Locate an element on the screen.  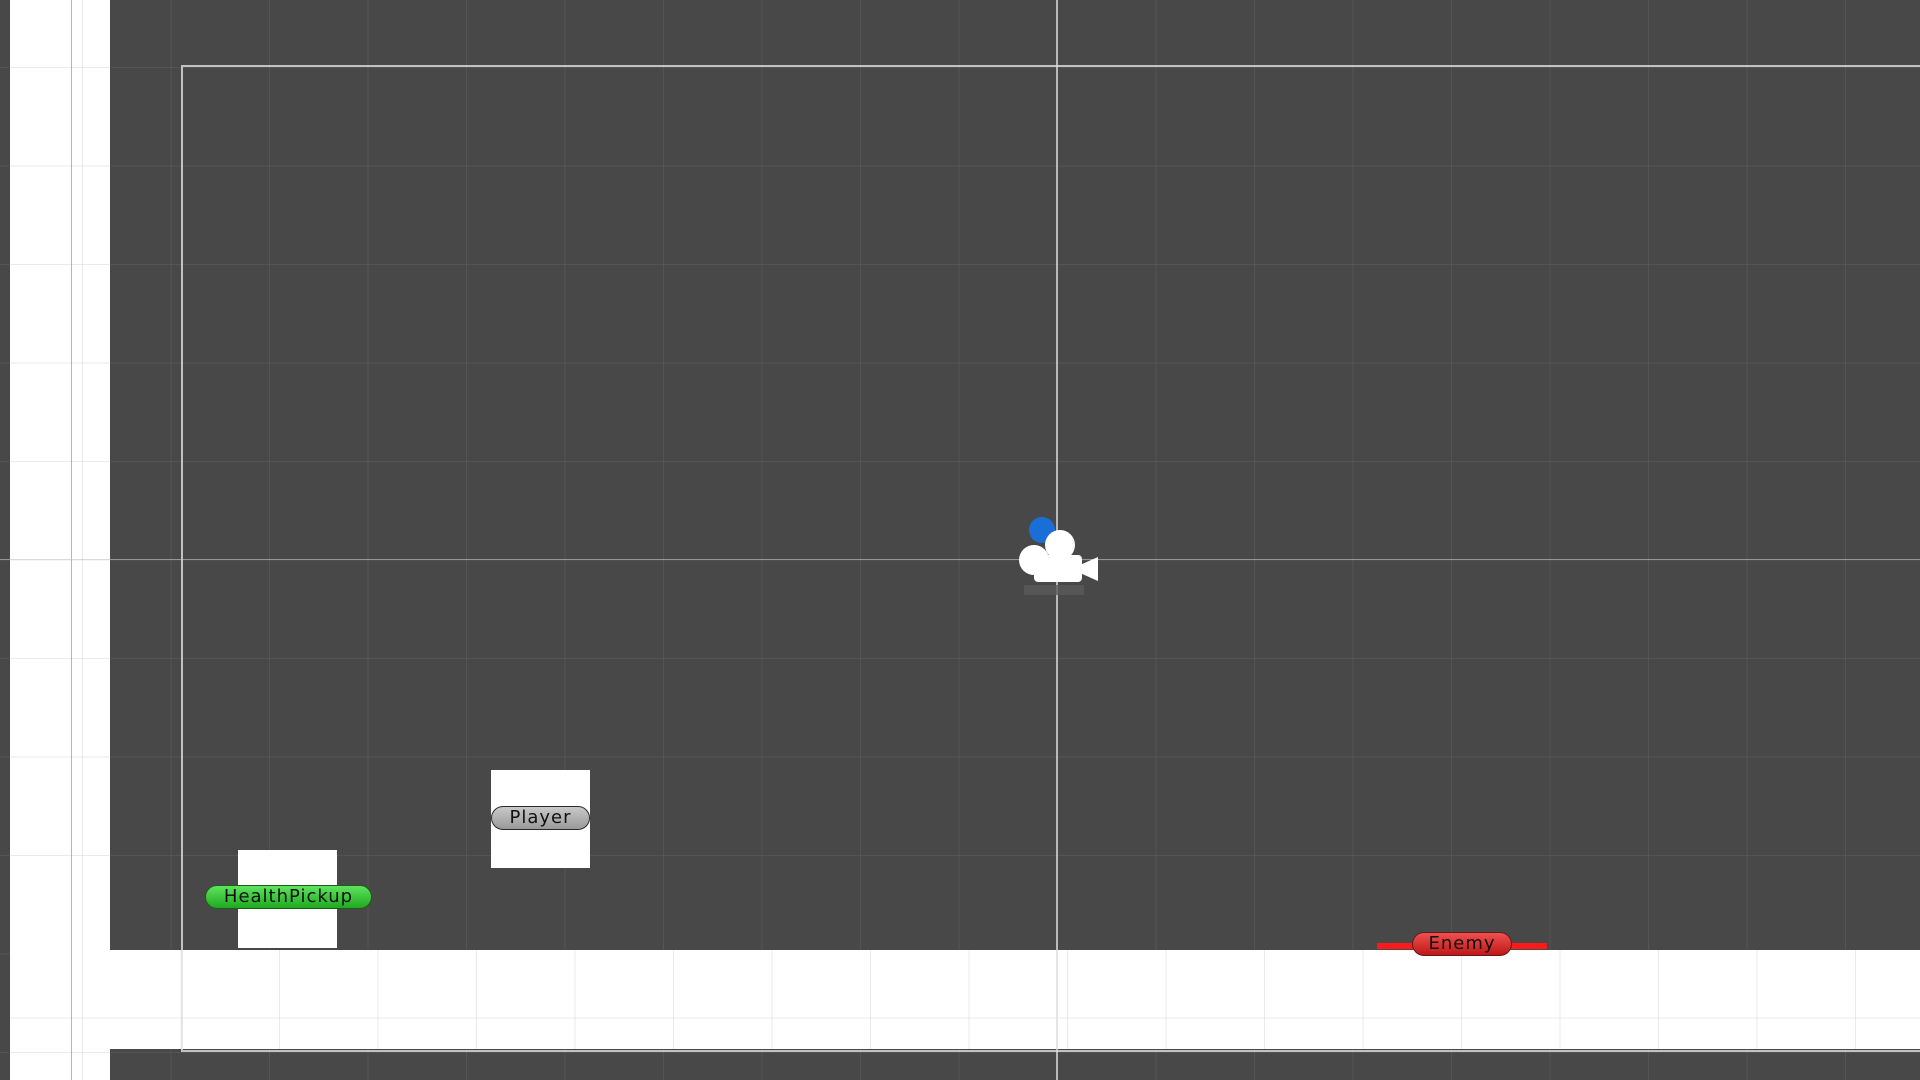
player-label: Player is located at coordinates (540, 818).